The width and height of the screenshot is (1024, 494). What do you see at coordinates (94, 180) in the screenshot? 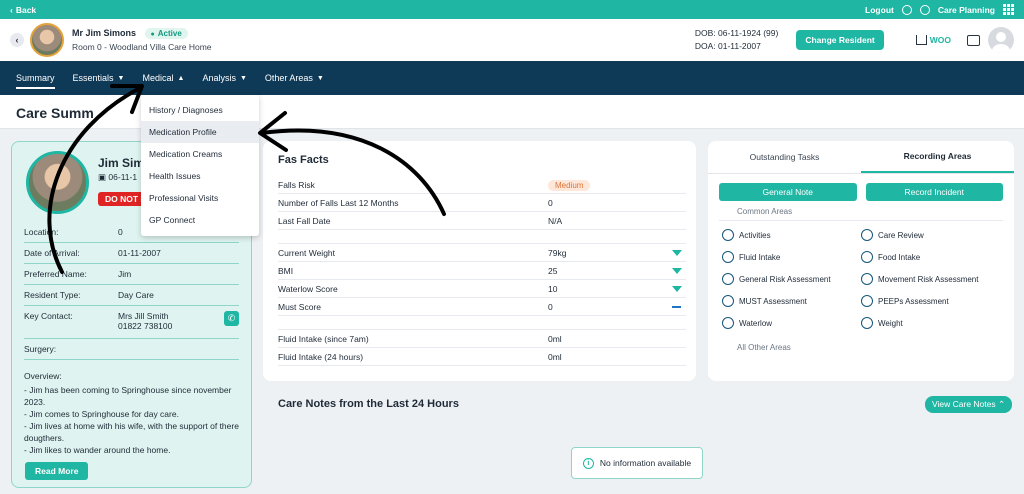
I see `arrow-to-medical-menu` at bounding box center [94, 180].